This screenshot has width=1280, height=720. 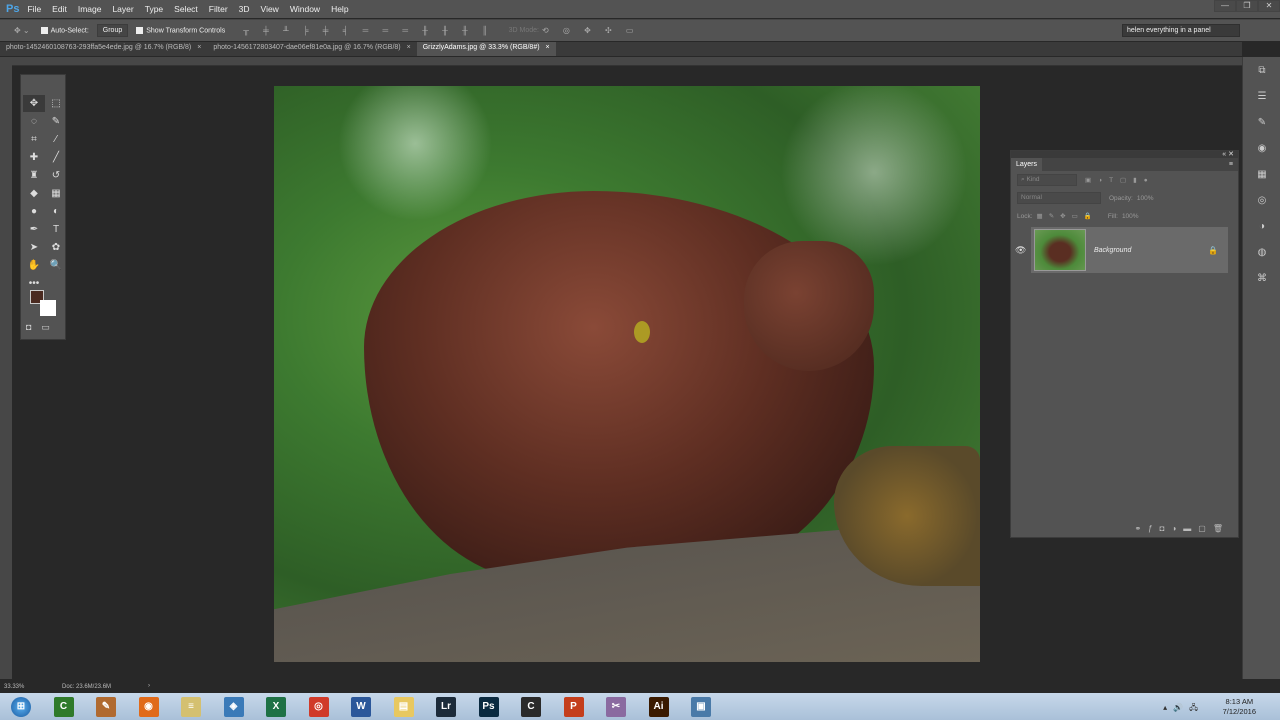 What do you see at coordinates (112, 30) in the screenshot?
I see `group-select: Group` at bounding box center [112, 30].